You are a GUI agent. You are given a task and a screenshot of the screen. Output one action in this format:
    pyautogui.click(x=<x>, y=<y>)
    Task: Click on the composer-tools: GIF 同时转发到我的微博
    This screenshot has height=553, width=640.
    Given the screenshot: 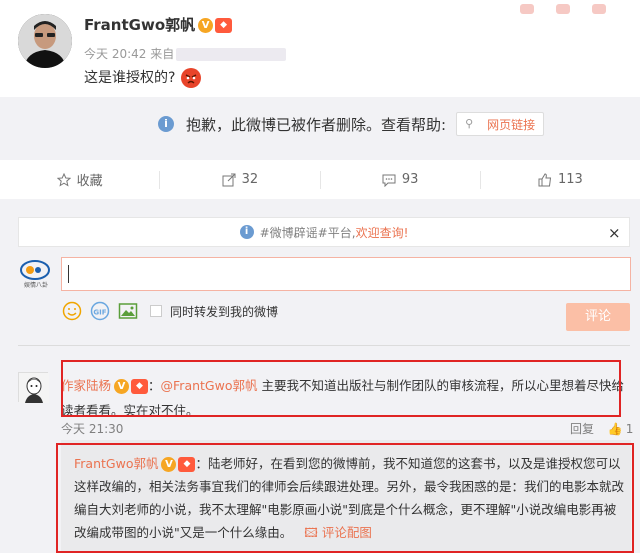 What is the action you would take?
    pyautogui.click(x=170, y=311)
    